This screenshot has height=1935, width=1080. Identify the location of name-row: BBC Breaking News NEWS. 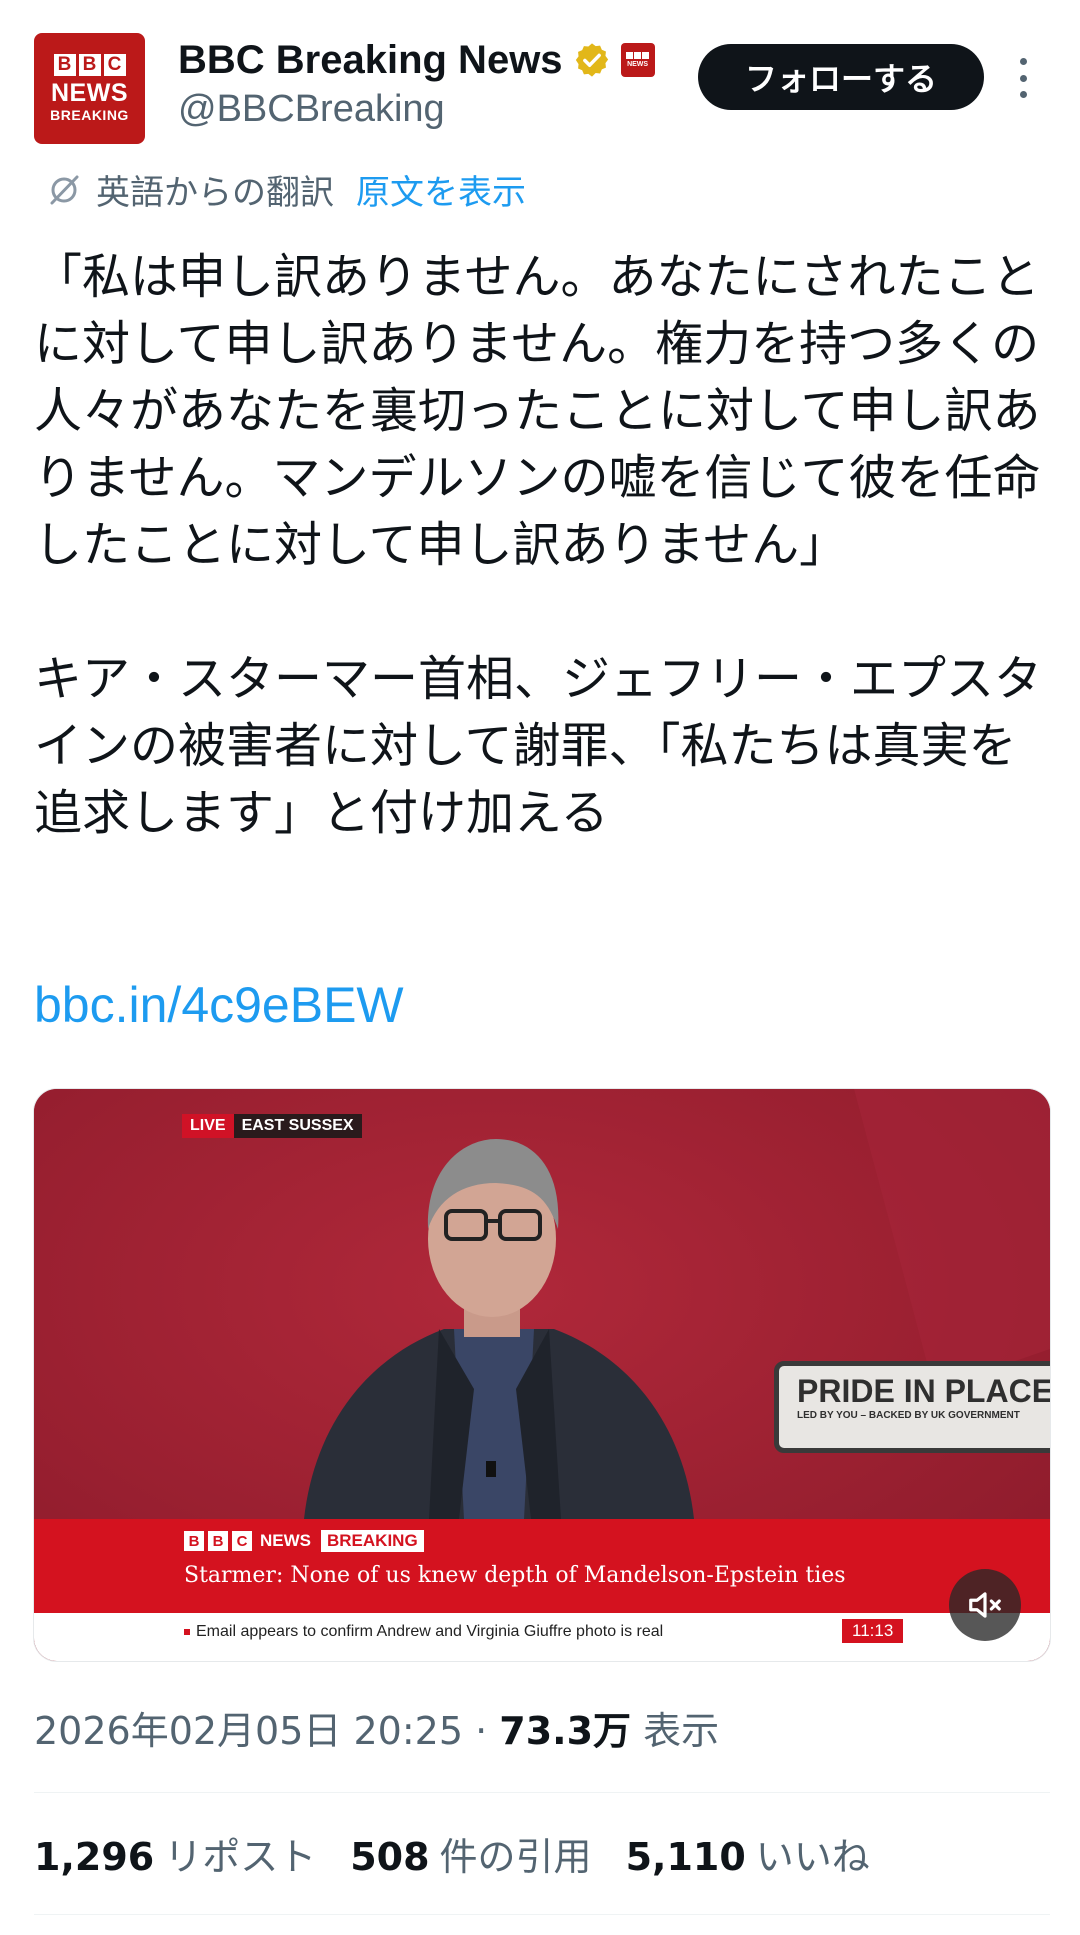
(416, 60).